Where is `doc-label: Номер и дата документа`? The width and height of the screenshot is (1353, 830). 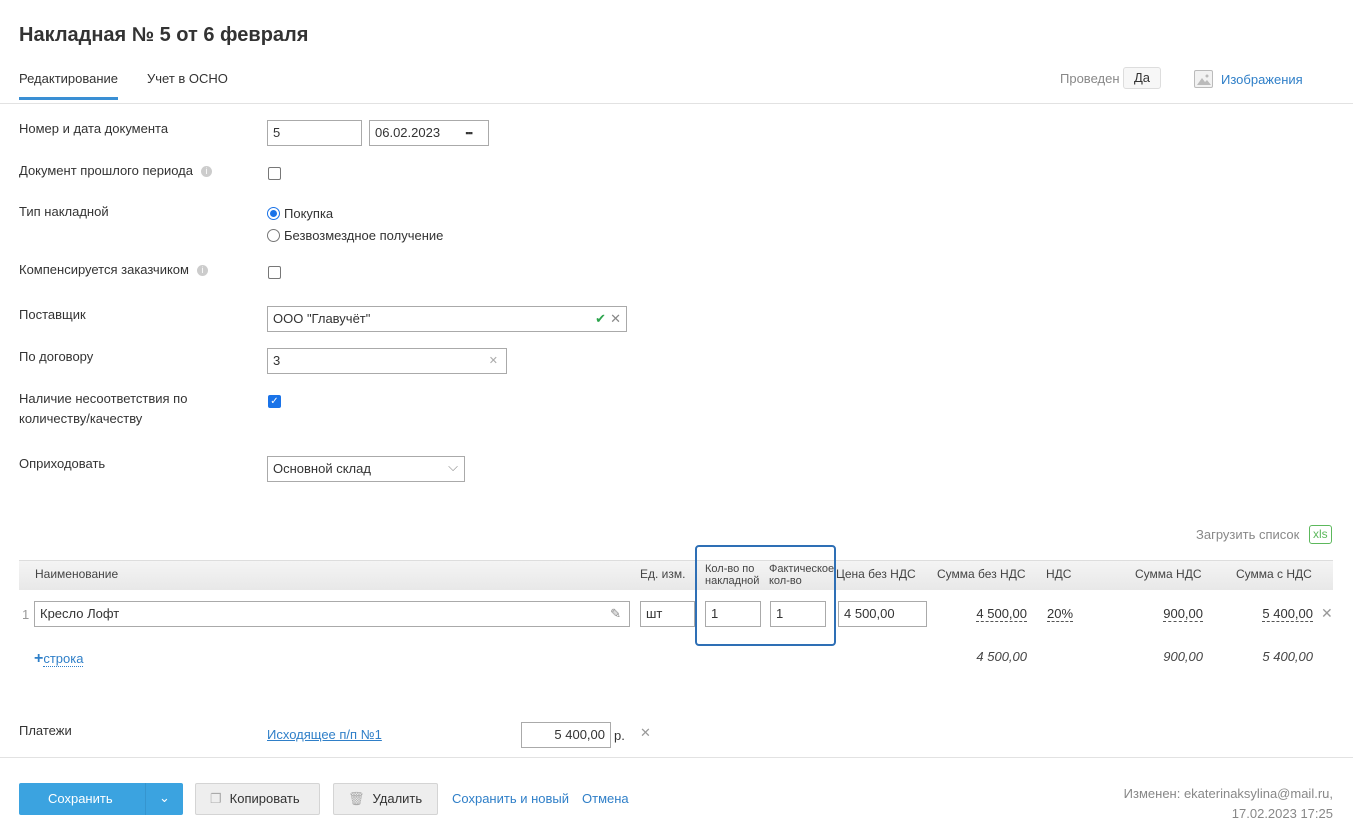 doc-label: Номер и дата документа is located at coordinates (94, 128).